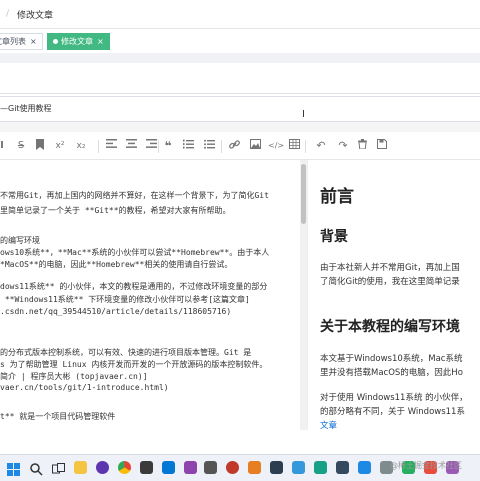 Image resolution: width=480 pixels, height=481 pixels. What do you see at coordinates (240, 41) in the screenshot?
I see `tags-bar: 文章列表 × 修改文章 ×` at bounding box center [240, 41].